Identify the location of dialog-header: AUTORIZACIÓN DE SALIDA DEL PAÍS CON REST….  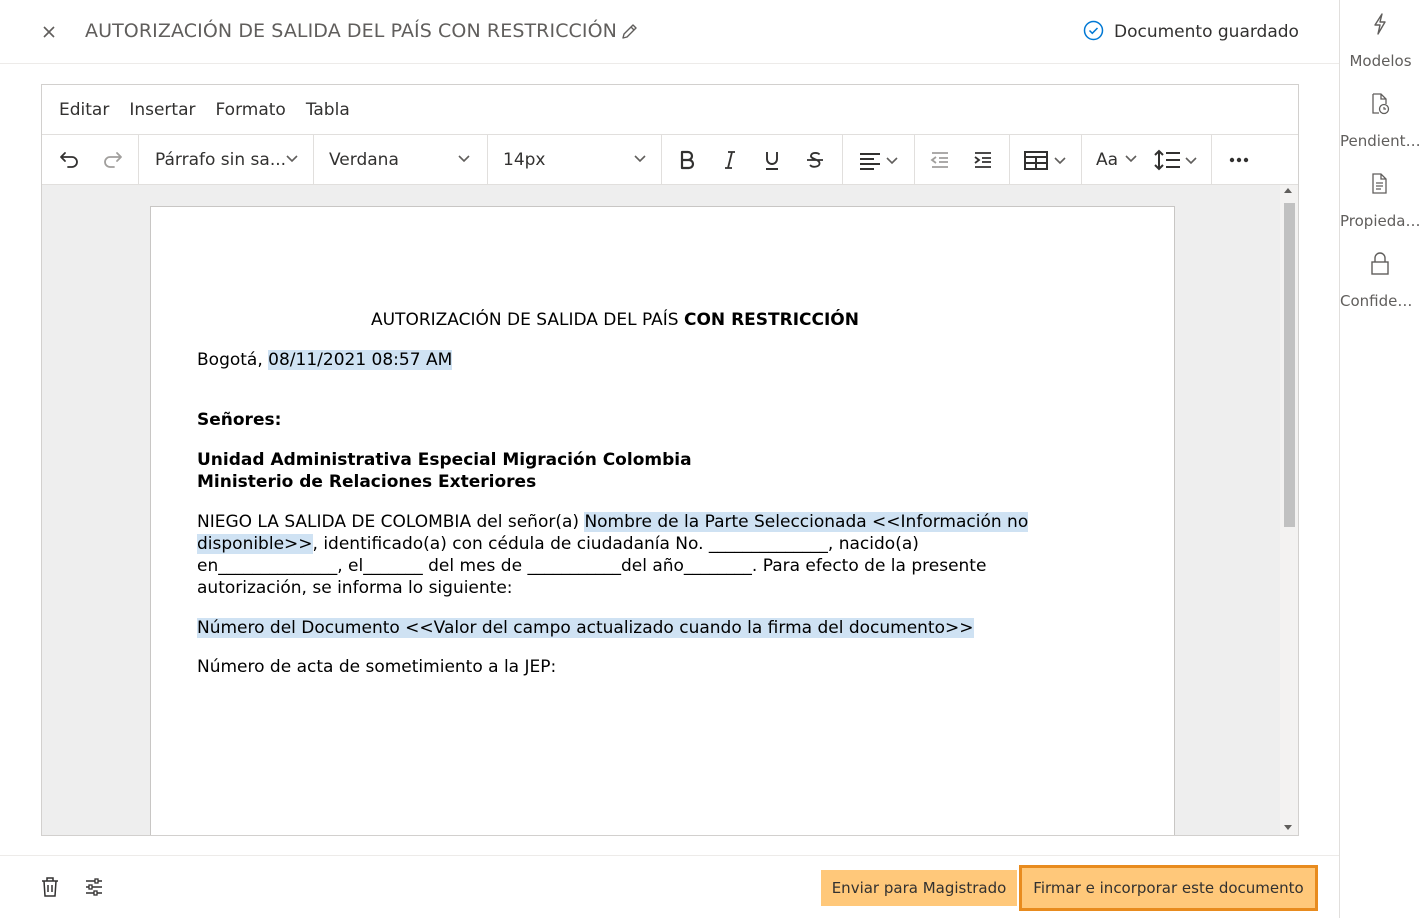
(669, 32).